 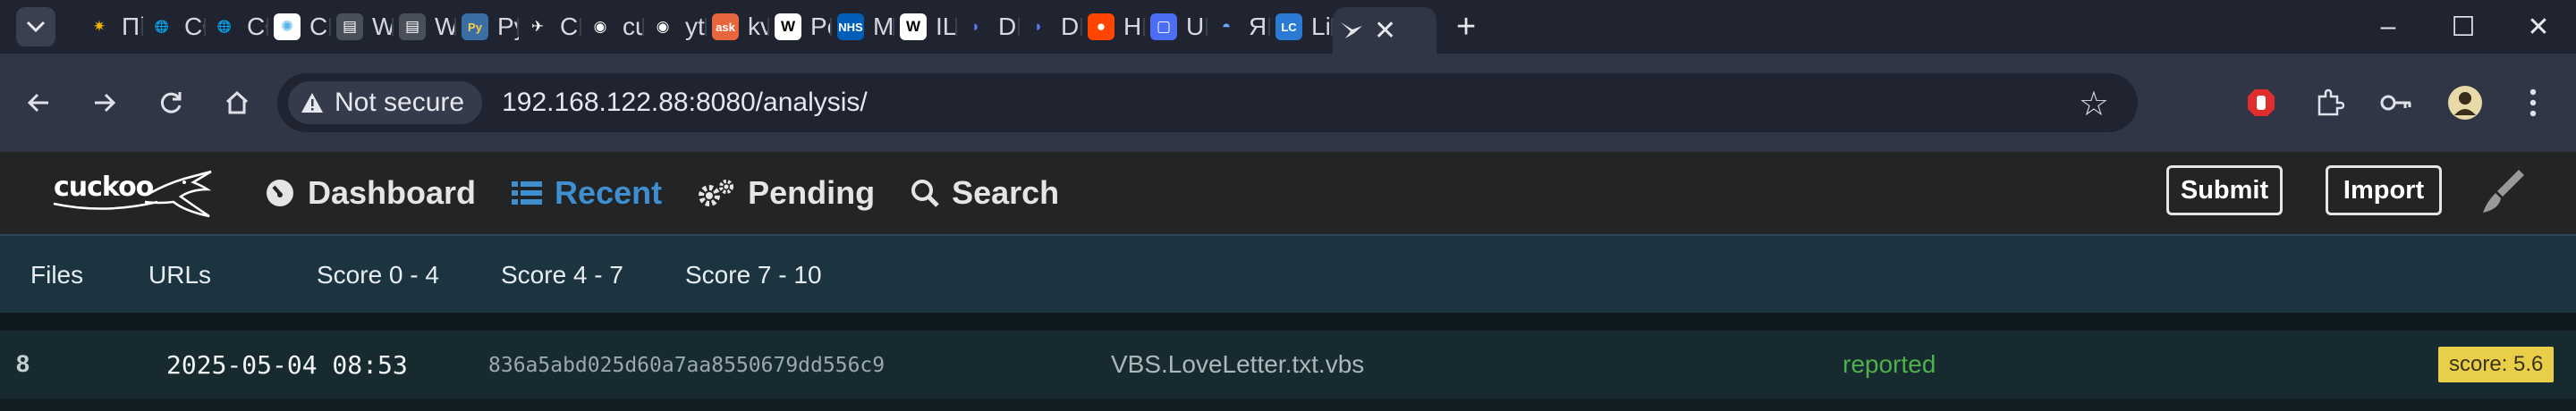 What do you see at coordinates (695, 26) in the screenshot?
I see `tab-title: yt` at bounding box center [695, 26].